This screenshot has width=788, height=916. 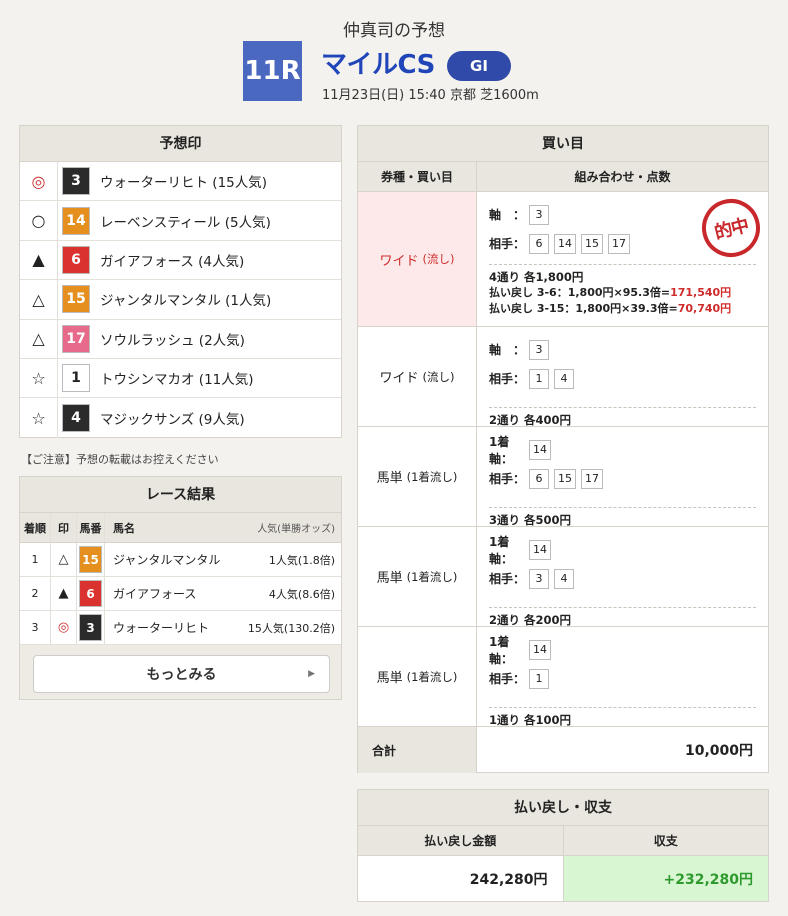 What do you see at coordinates (622, 177) in the screenshot?
I see `header-combination: 組み合わせ・点数` at bounding box center [622, 177].